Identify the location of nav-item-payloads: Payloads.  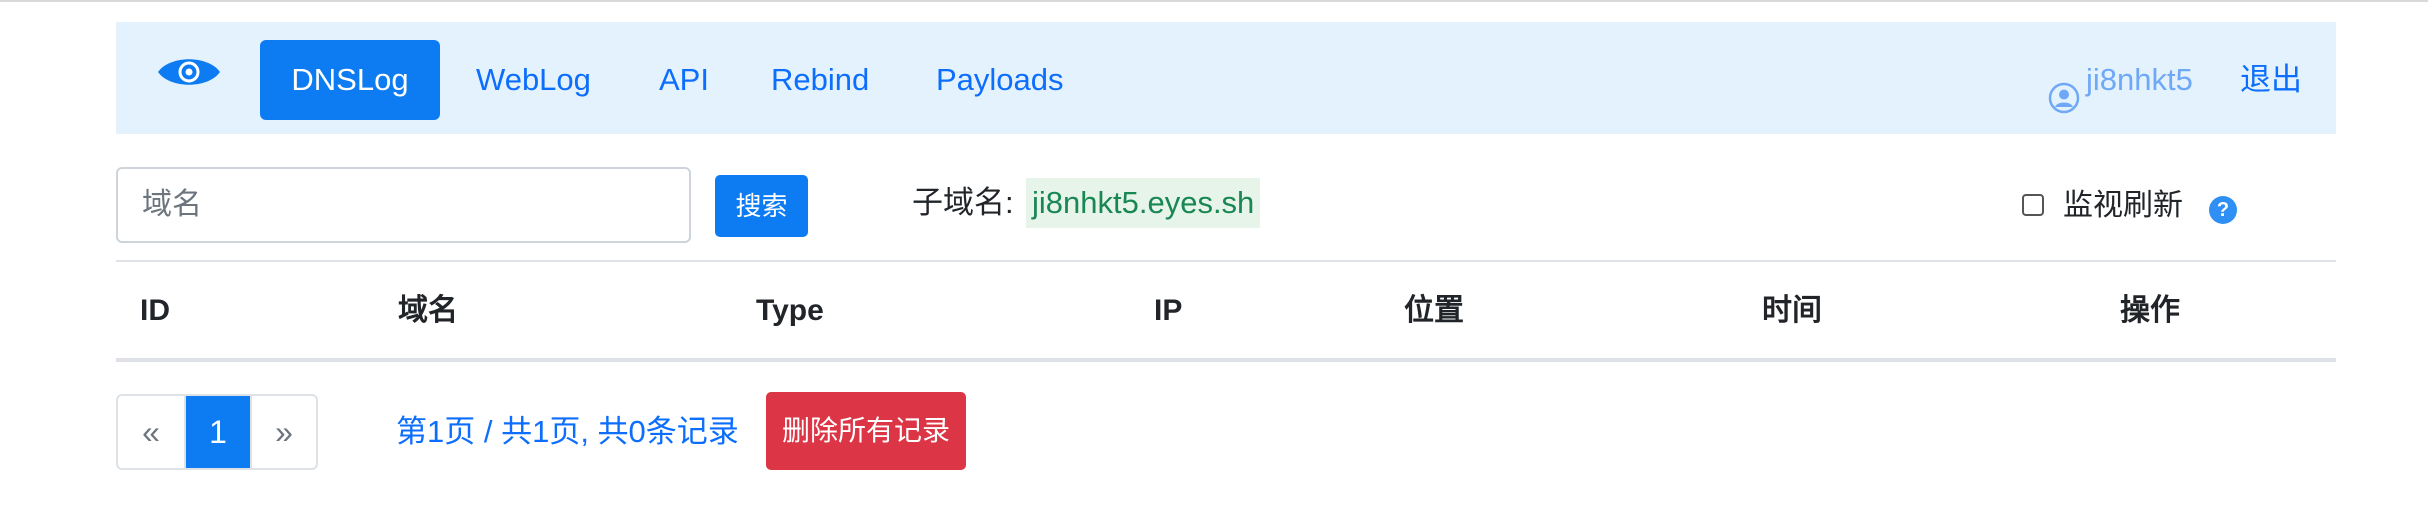
(1000, 80).